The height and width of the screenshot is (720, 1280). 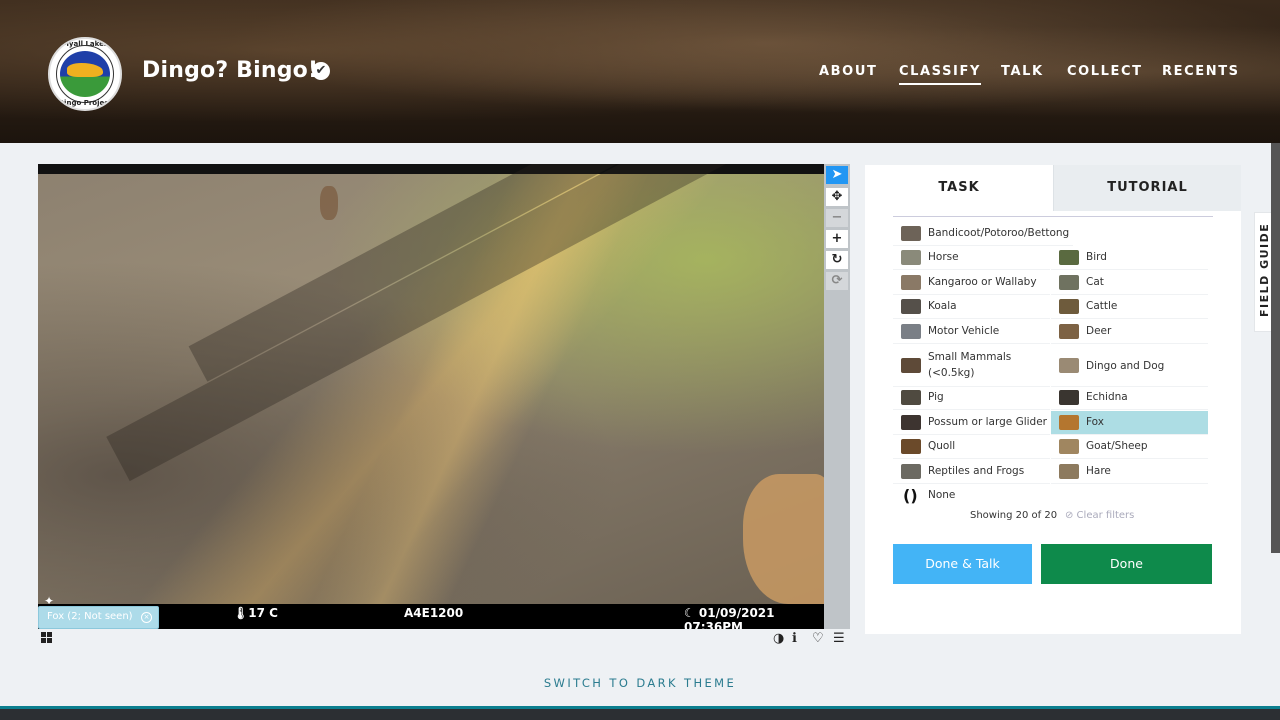 I want to click on choice-label: Echidna, so click(x=1107, y=397).